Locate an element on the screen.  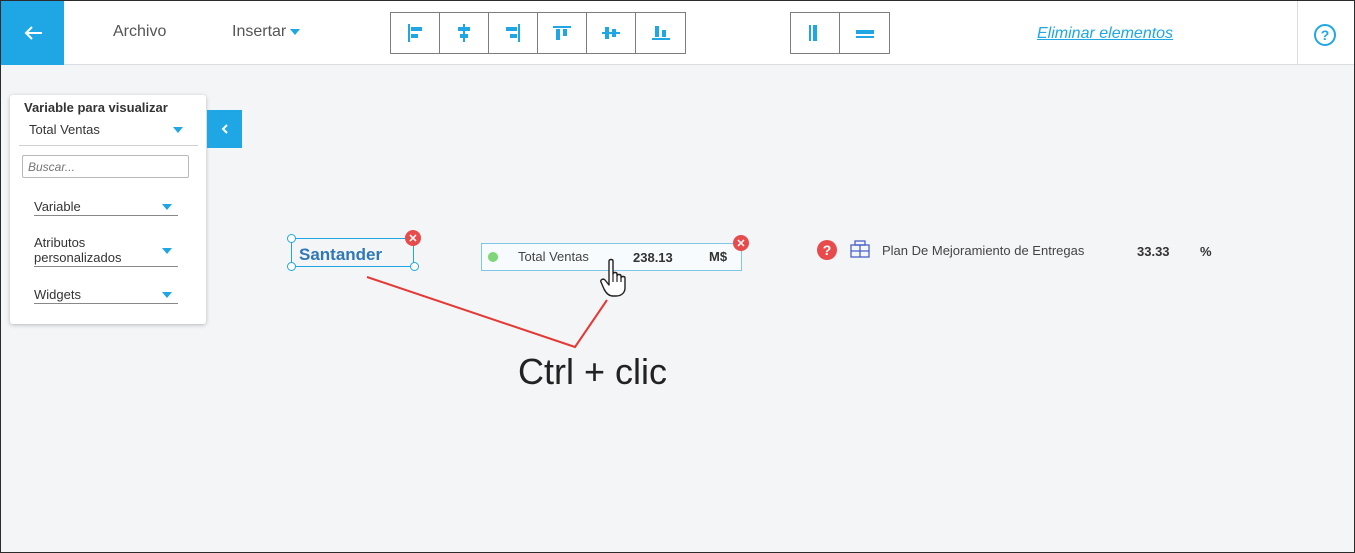
annotation-overlay is located at coordinates (487, 312).